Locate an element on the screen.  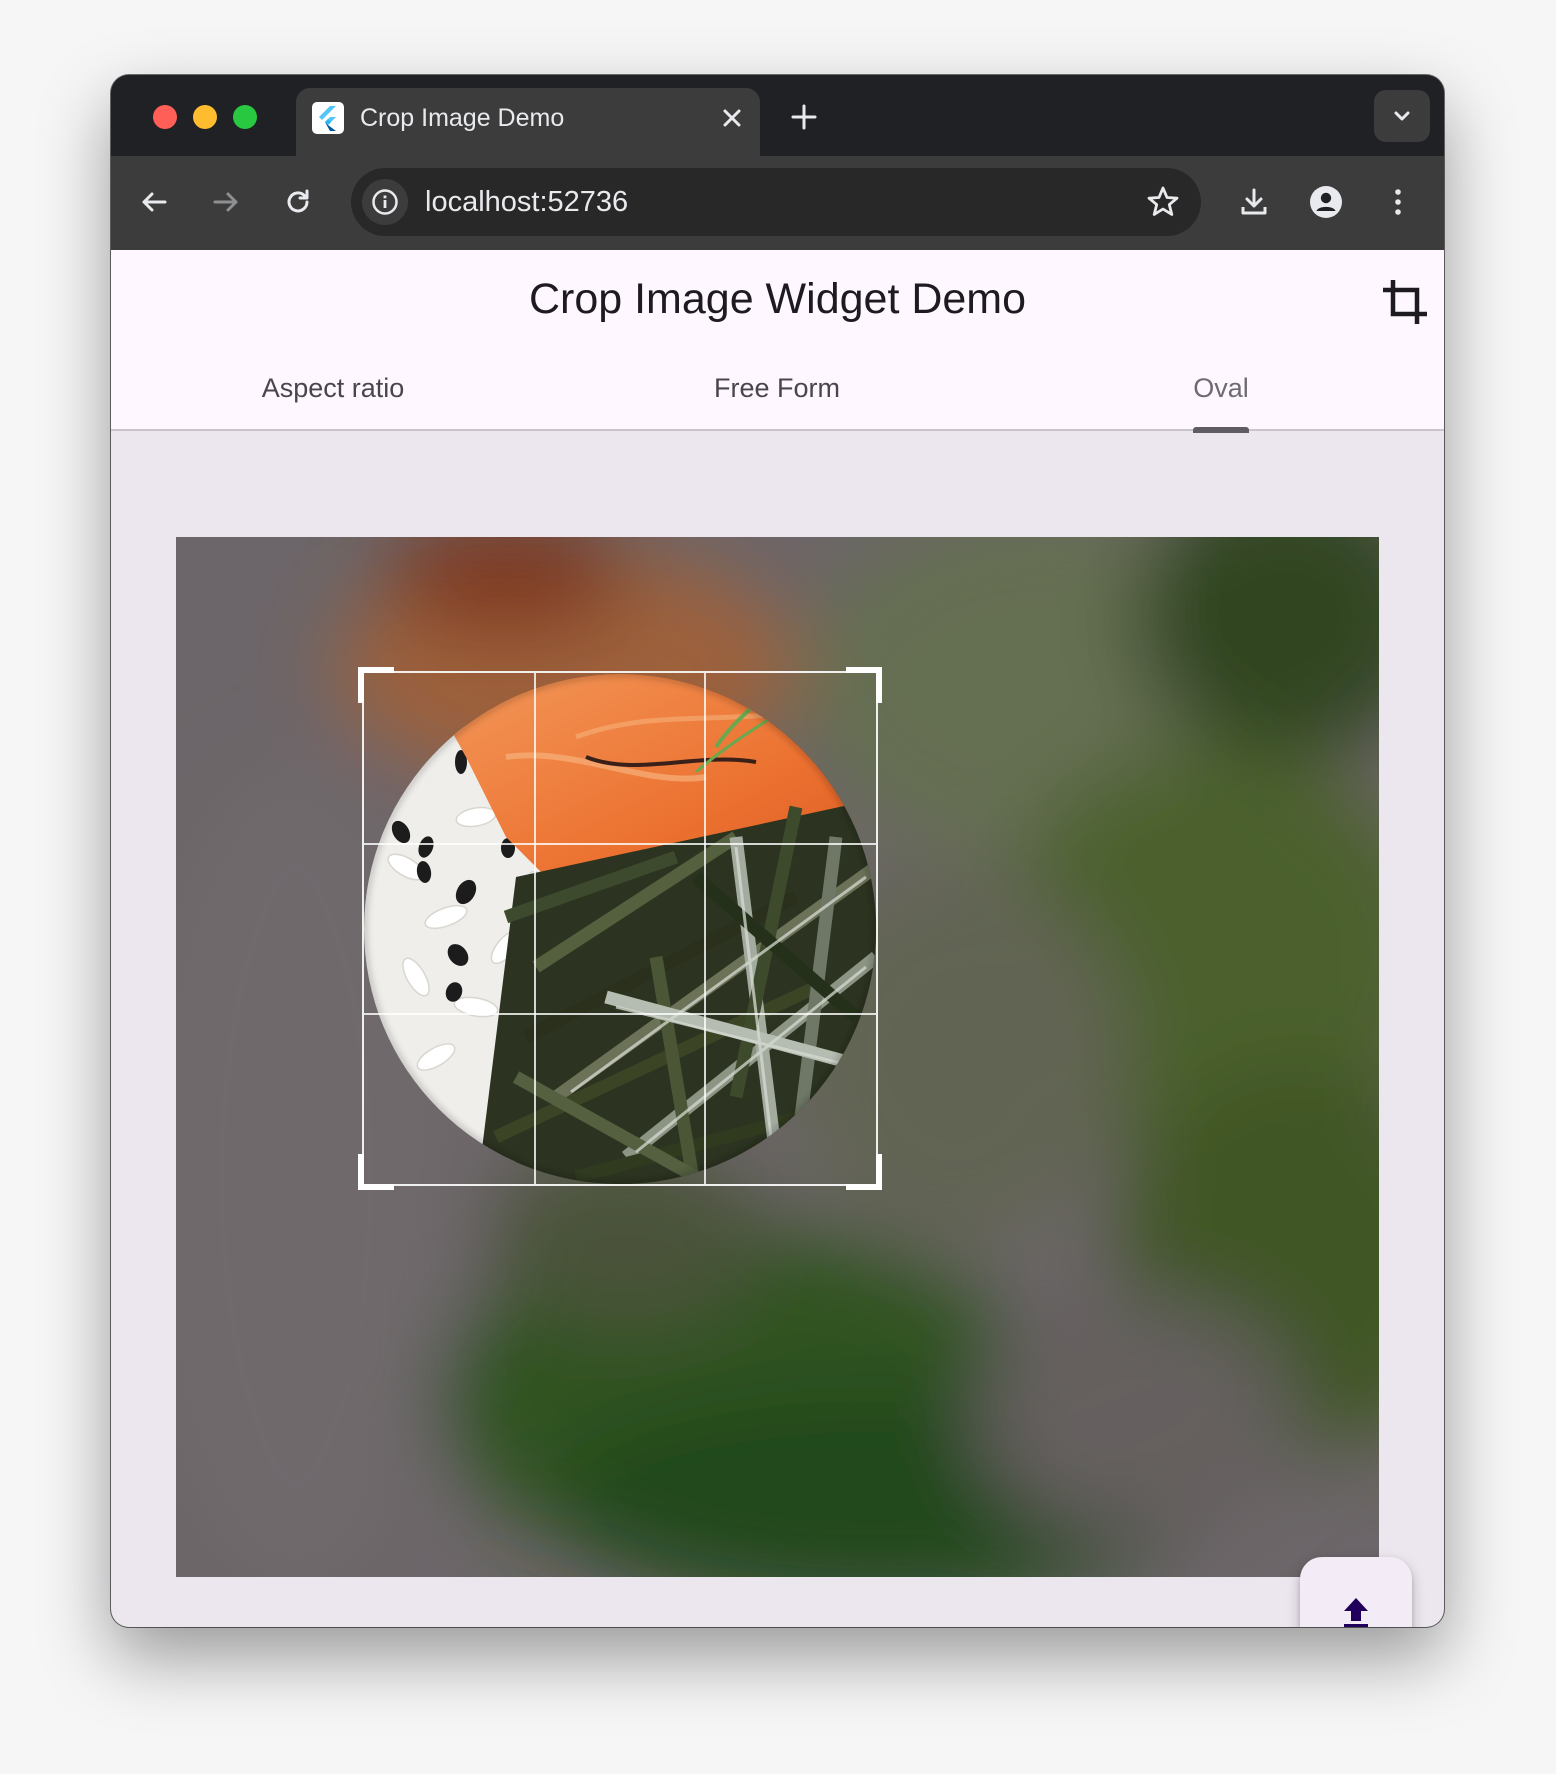
site-info-button is located at coordinates (385, 202).